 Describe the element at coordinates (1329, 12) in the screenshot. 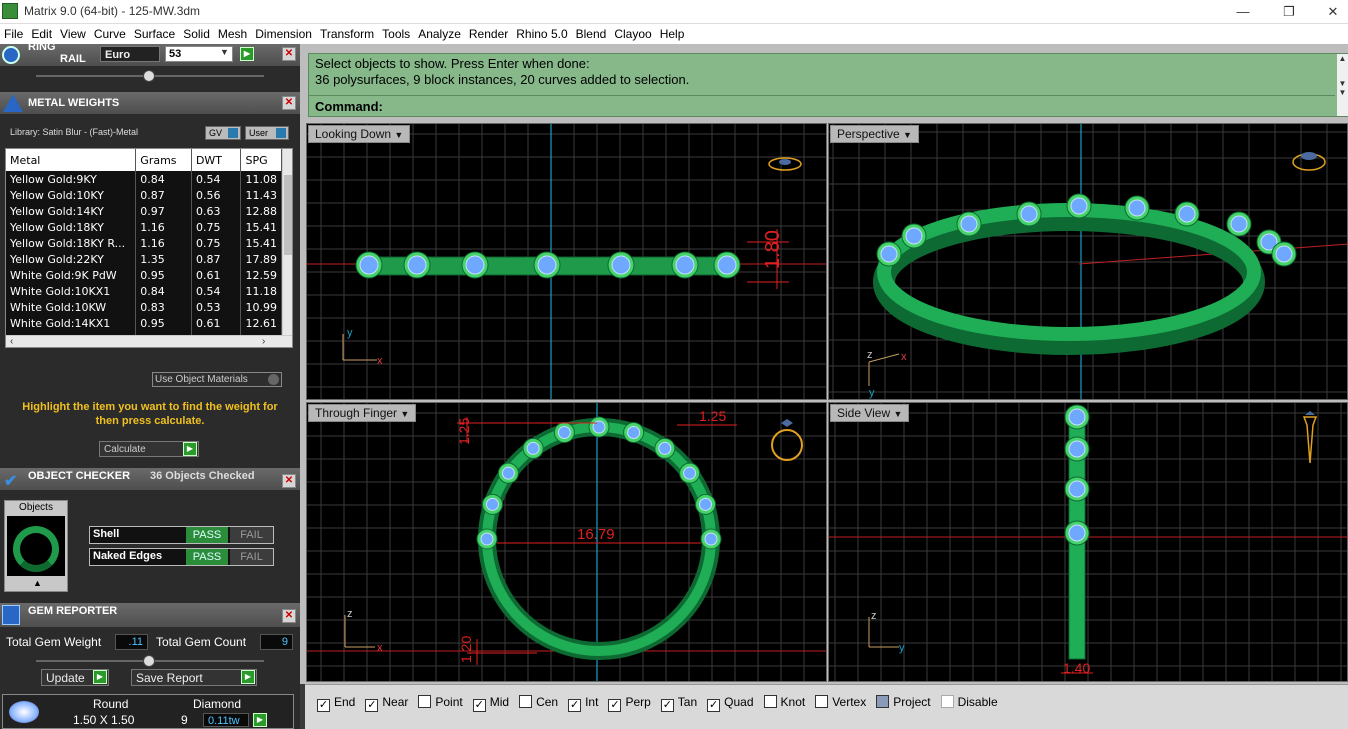

I see `close-button: ✕` at that location.